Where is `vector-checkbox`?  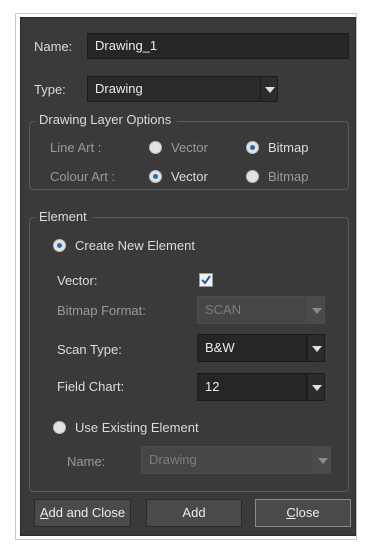
vector-checkbox is located at coordinates (206, 280).